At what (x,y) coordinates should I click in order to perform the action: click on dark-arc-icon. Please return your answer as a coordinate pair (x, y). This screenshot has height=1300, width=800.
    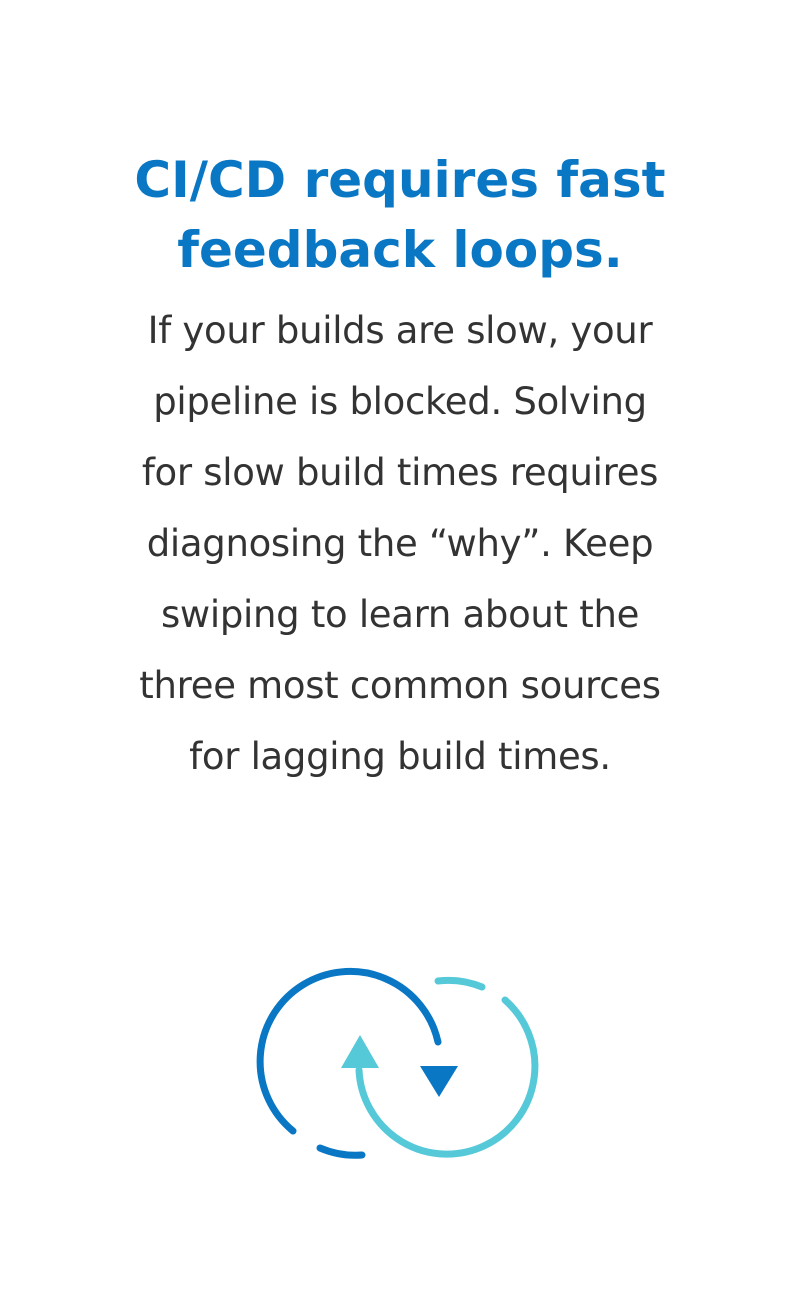
    Looking at the image, I should click on (349, 1051).